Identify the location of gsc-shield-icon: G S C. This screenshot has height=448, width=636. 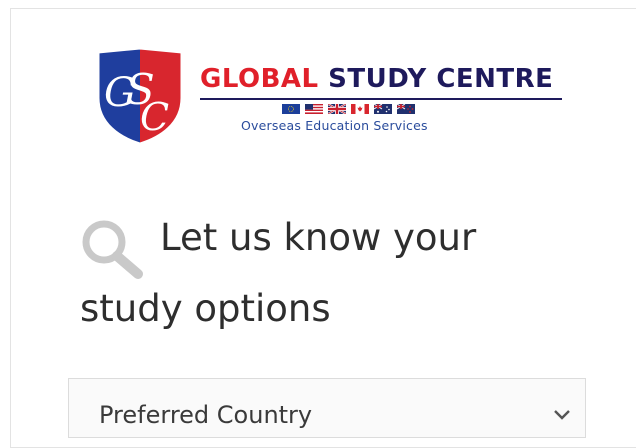
(140, 96).